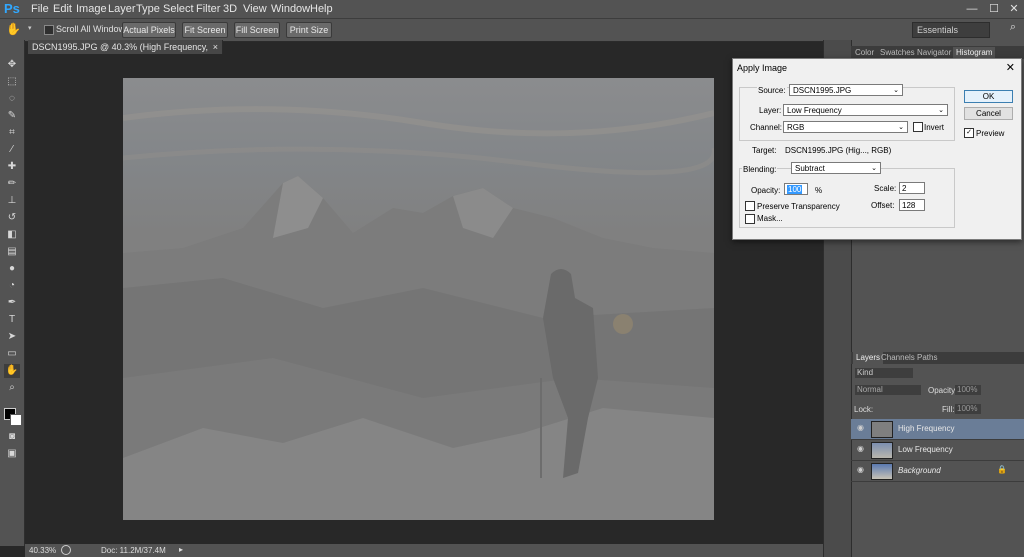 This screenshot has width=1024, height=557. What do you see at coordinates (66, 550) in the screenshot?
I see `share-icon` at bounding box center [66, 550].